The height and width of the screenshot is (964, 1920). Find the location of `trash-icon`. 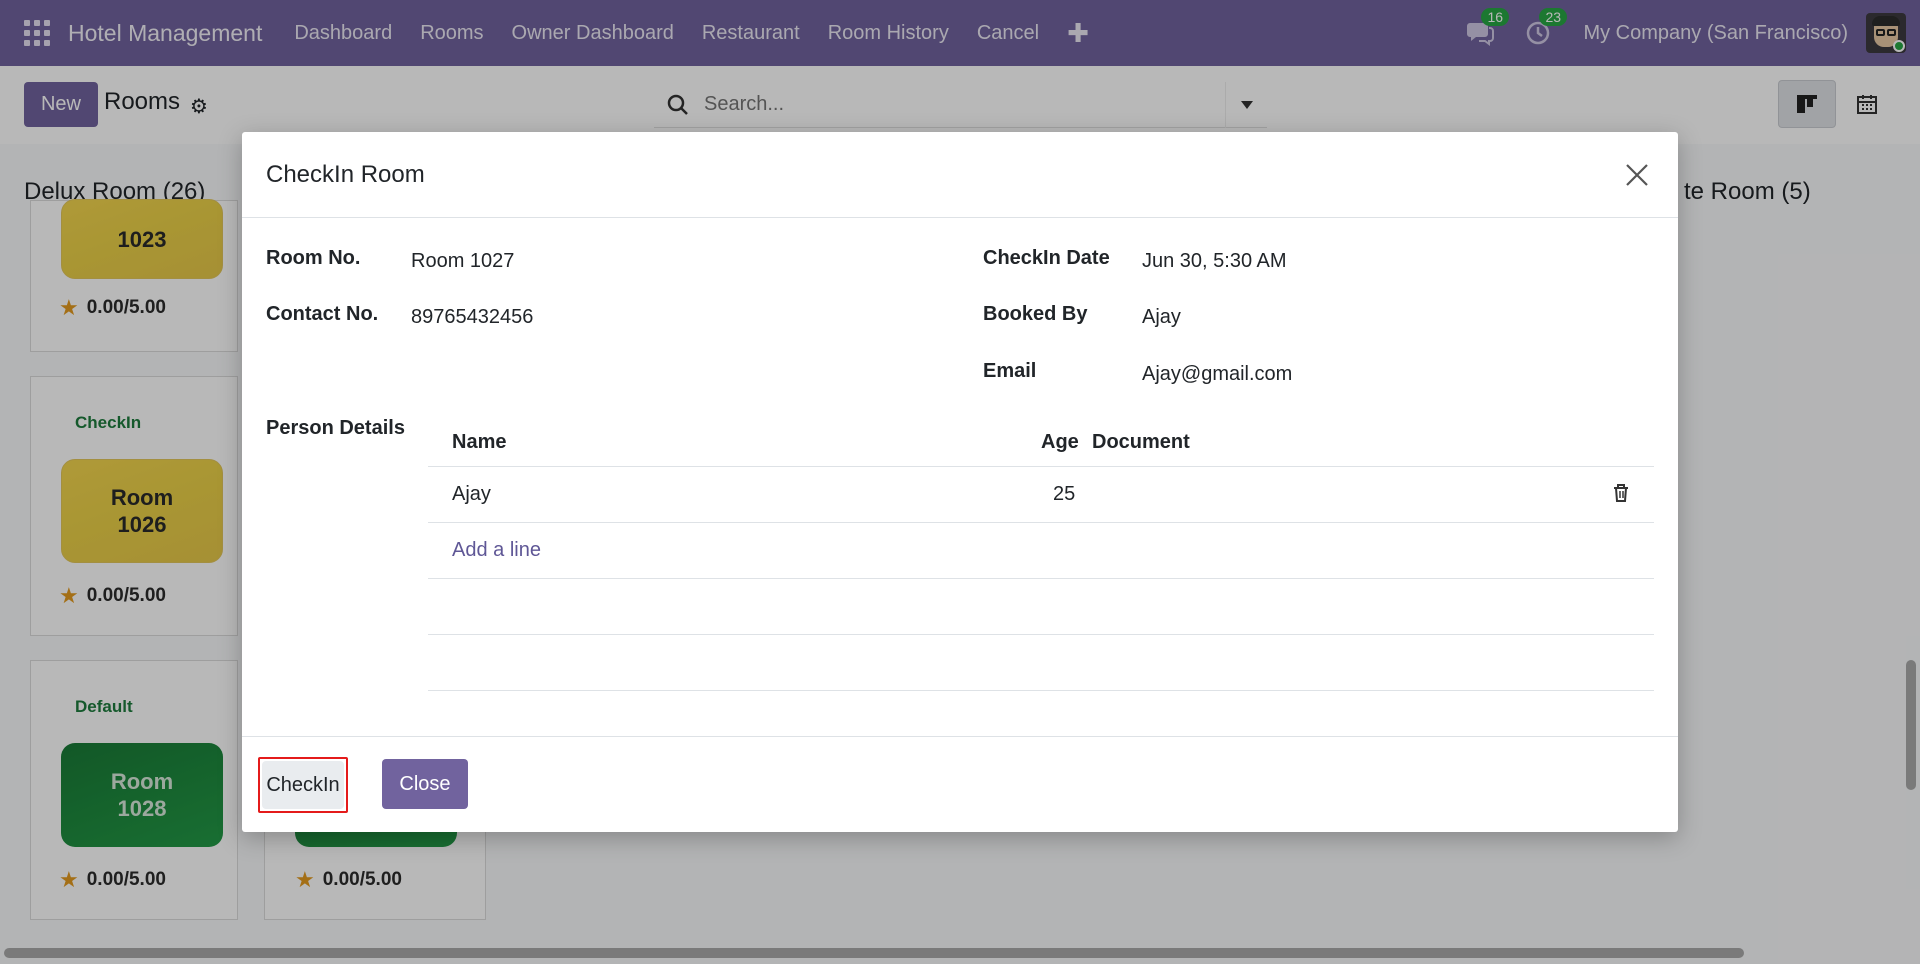

trash-icon is located at coordinates (1621, 496).